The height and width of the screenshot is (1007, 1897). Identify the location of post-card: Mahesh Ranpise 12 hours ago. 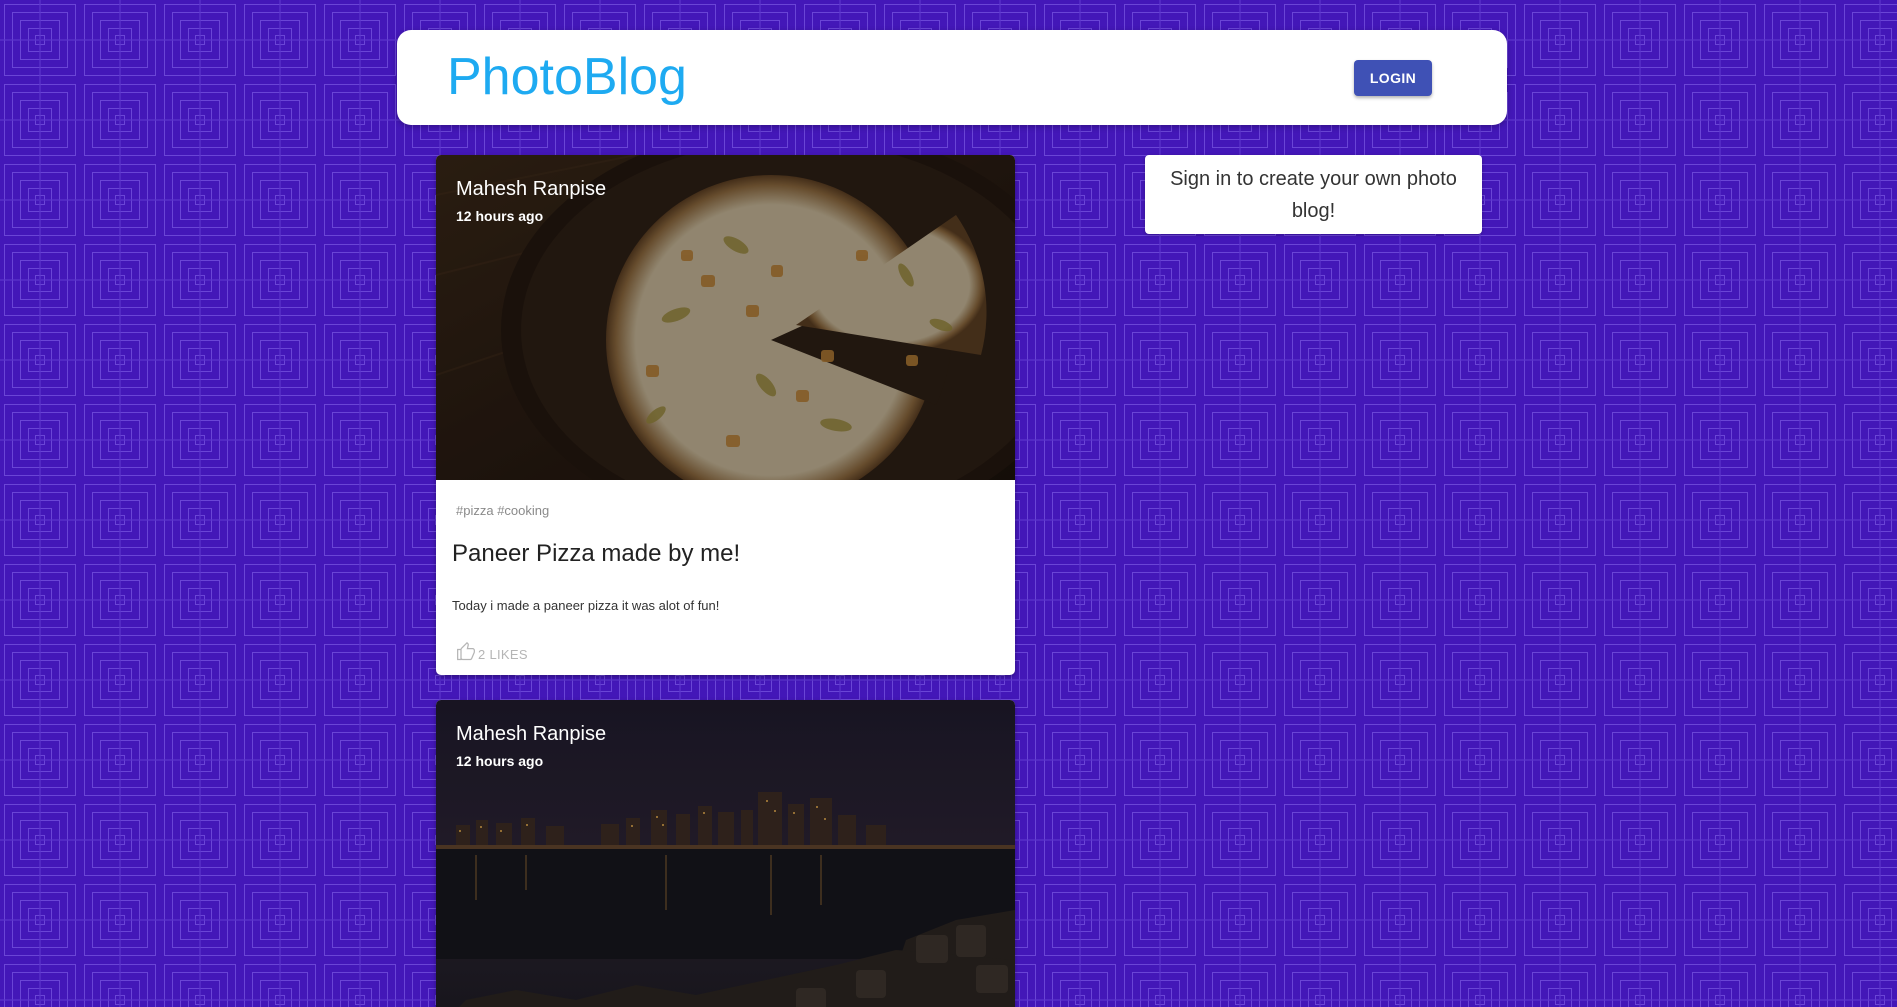
(725, 853).